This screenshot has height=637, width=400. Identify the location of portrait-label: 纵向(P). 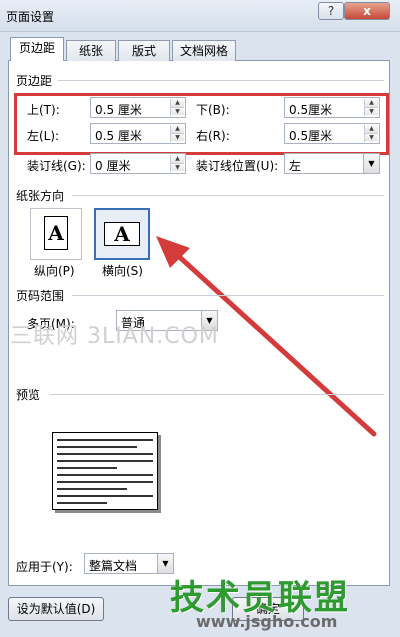
(54, 271).